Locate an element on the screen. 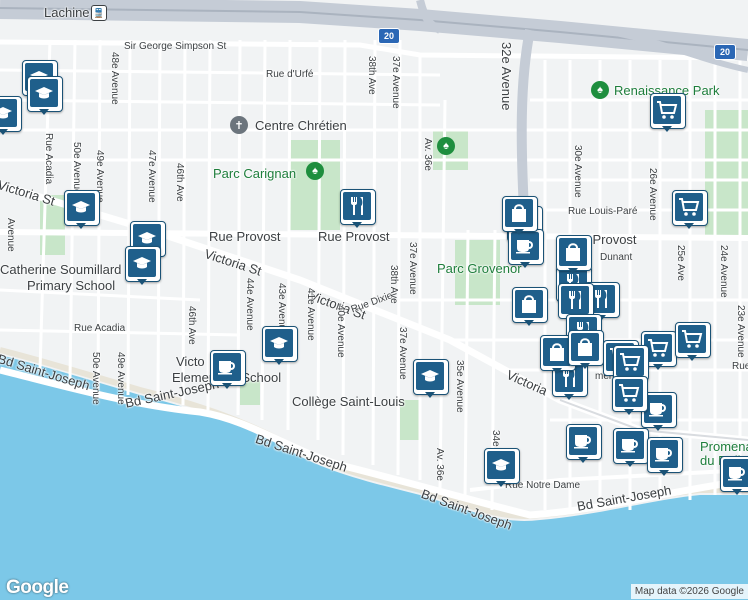 The image size is (748, 600). street-48e-avenue: 48e Avenue is located at coordinates (114, 78).